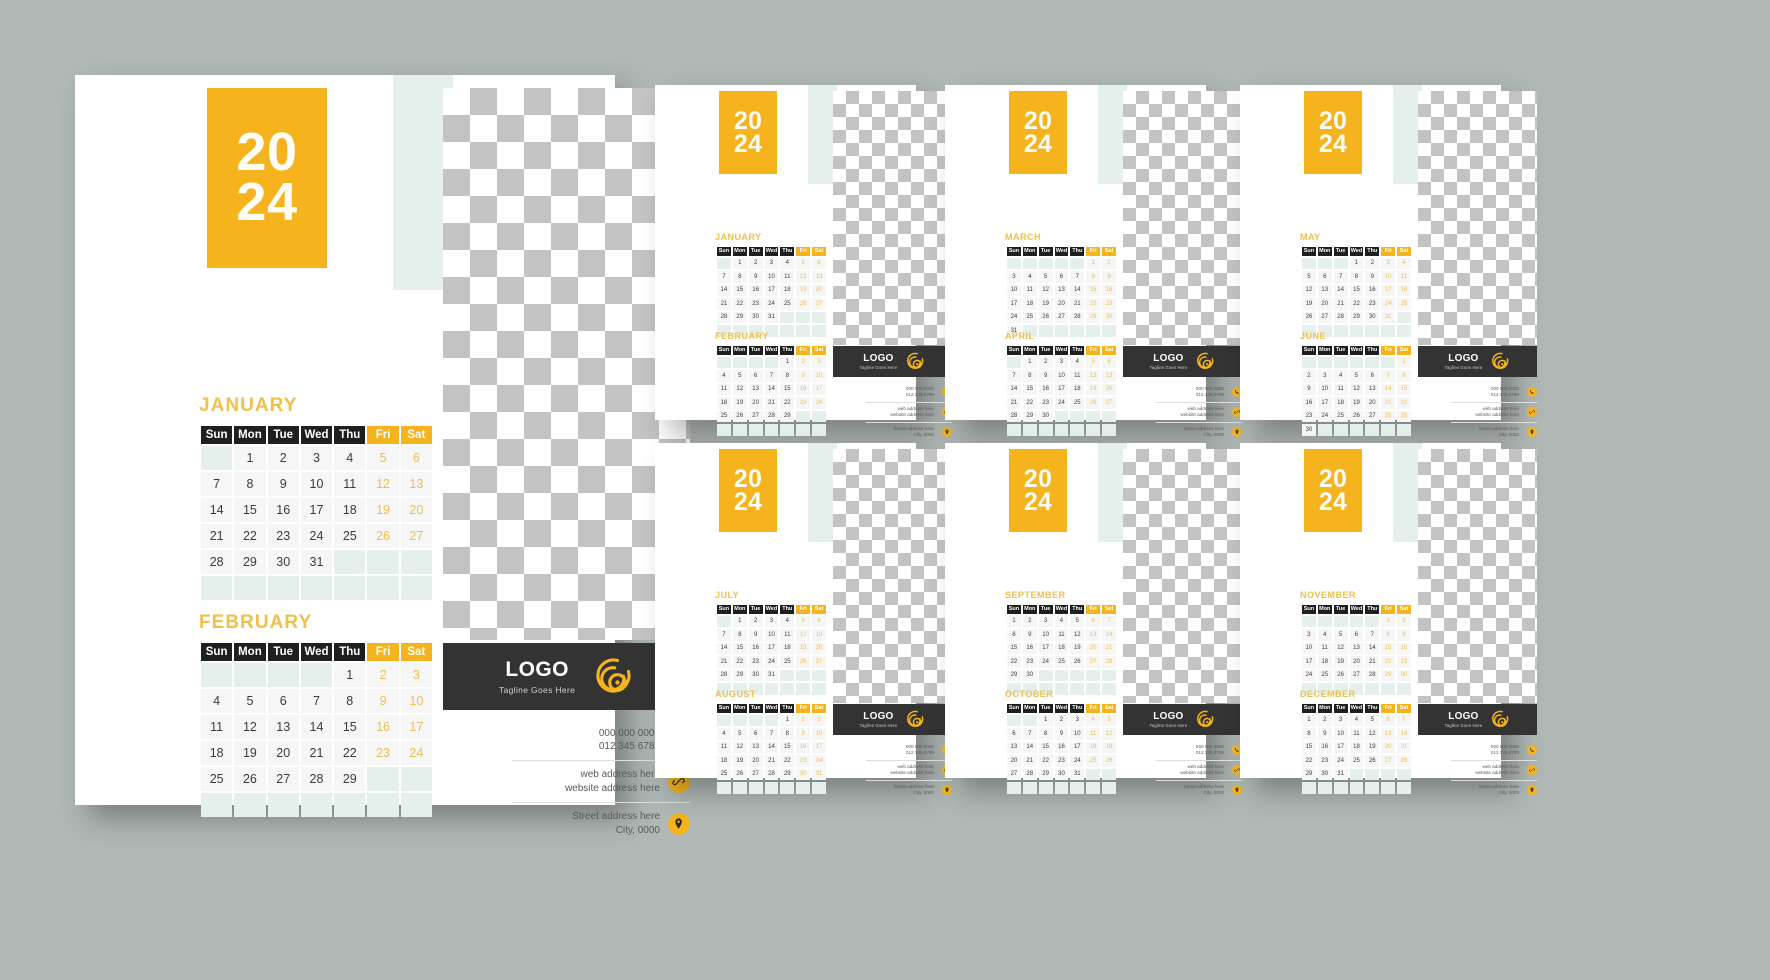 This screenshot has height=980, width=1770. I want to click on calendar-day-cell: 20, so click(283, 752).